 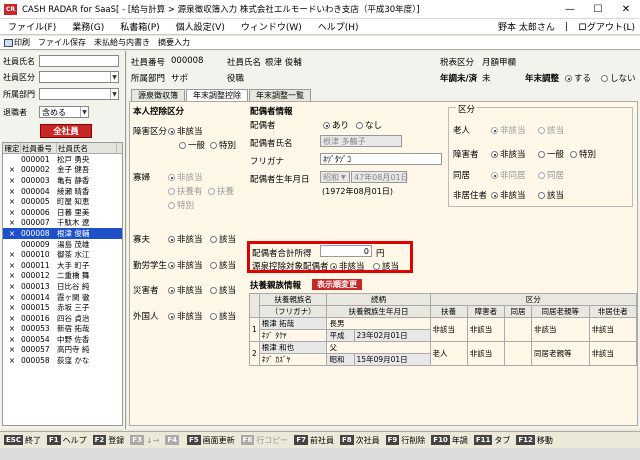 I want to click on nencho-no-radio: しない, so click(x=618, y=78).